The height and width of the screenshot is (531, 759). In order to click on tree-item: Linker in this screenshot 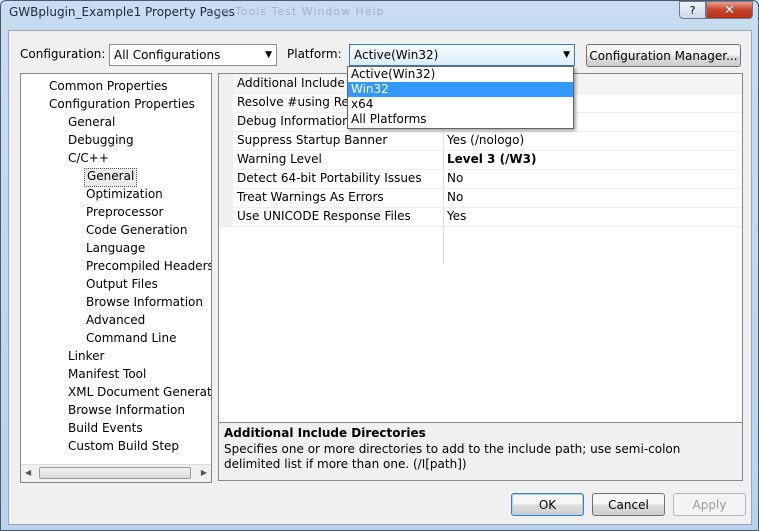, I will do `click(86, 356)`.